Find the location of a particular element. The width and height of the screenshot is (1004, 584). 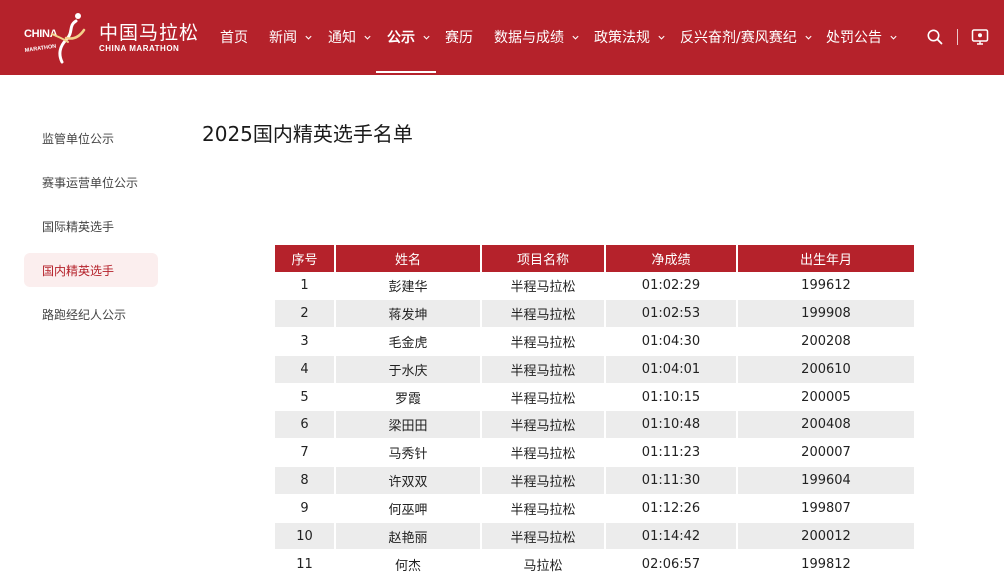

table-row: 8 许双双 半程马拉松 01:11:30 199604 is located at coordinates (594, 480).